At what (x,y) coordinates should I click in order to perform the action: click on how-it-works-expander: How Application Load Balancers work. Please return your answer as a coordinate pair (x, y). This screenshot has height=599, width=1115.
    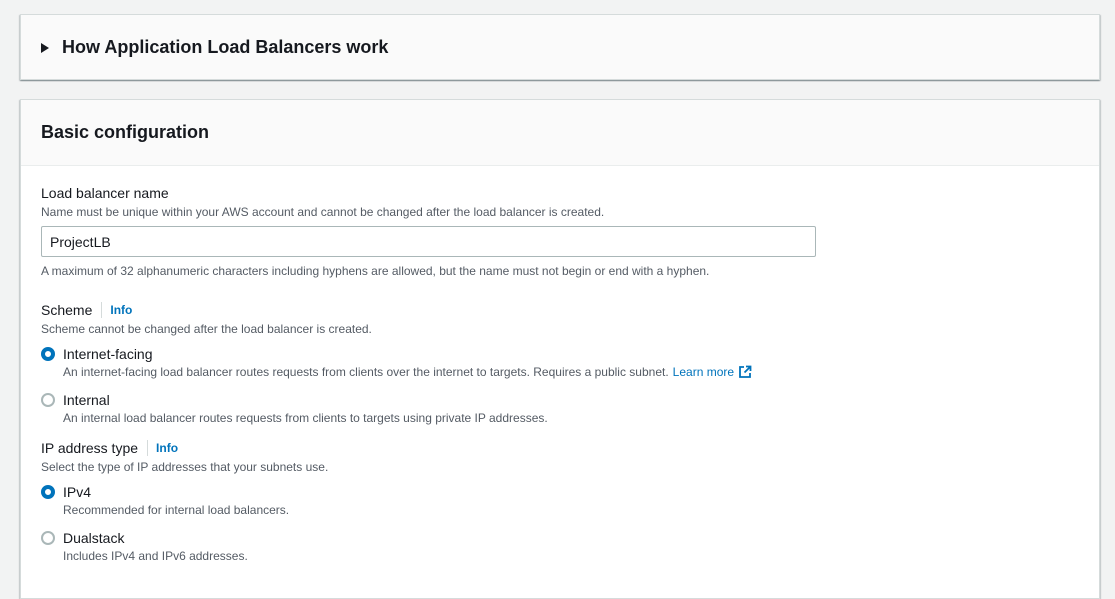
    Looking at the image, I should click on (560, 47).